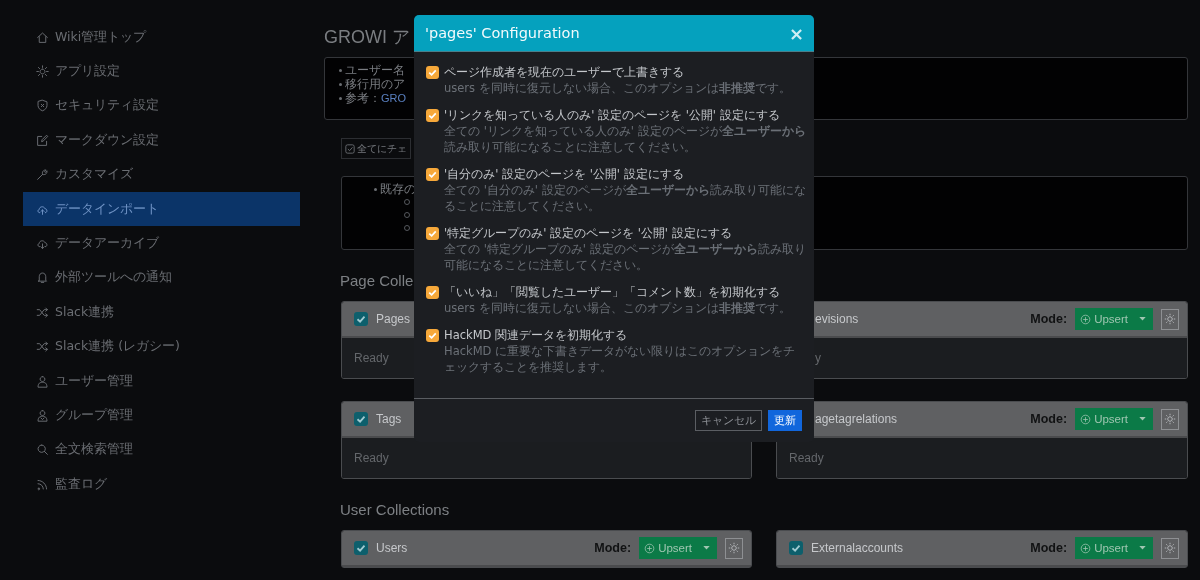 The width and height of the screenshot is (1200, 580). Describe the element at coordinates (818, 358) in the screenshot. I see `status-text: y` at that location.